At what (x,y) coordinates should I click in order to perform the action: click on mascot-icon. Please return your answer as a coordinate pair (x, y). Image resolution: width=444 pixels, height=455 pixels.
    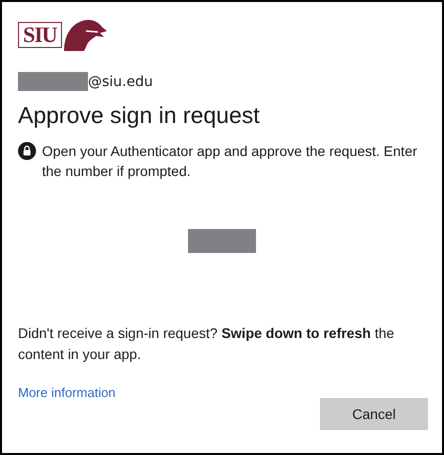
    Looking at the image, I should click on (85, 35).